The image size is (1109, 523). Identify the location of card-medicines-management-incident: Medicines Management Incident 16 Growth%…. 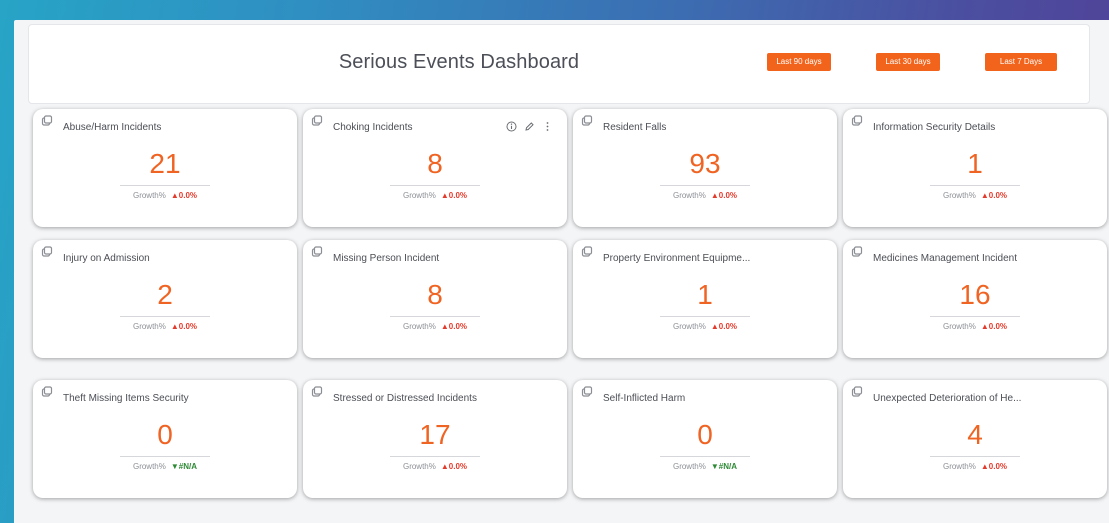
(975, 299).